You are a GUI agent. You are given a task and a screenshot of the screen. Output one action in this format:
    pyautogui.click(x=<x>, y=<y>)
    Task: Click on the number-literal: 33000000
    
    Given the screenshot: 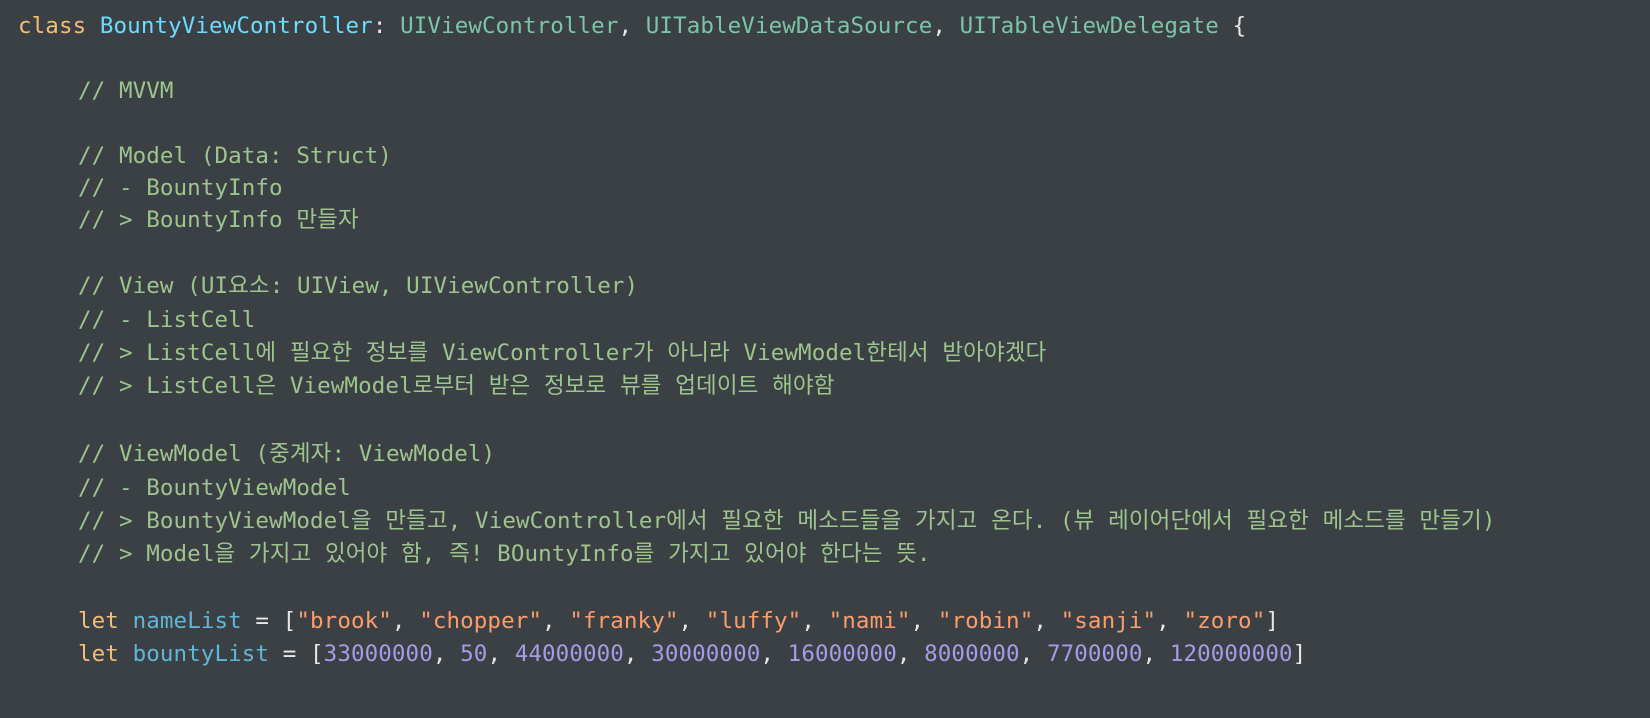 What is the action you would take?
    pyautogui.click(x=378, y=654)
    